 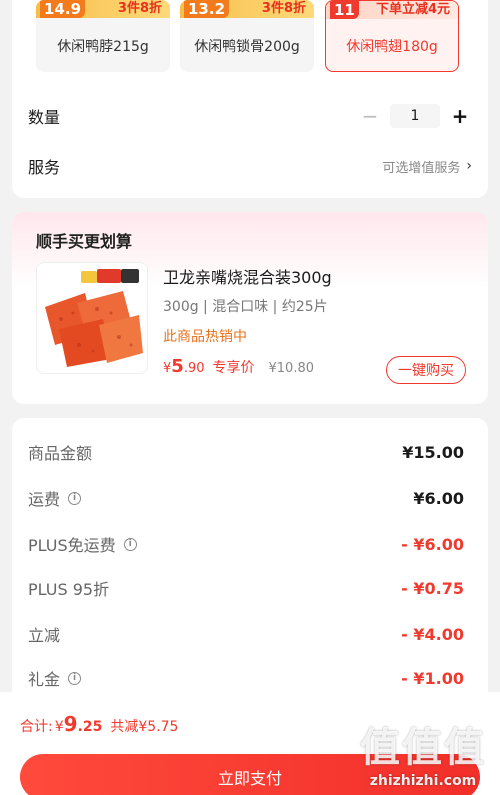 What do you see at coordinates (177, 366) in the screenshot?
I see `price-integer: 5` at bounding box center [177, 366].